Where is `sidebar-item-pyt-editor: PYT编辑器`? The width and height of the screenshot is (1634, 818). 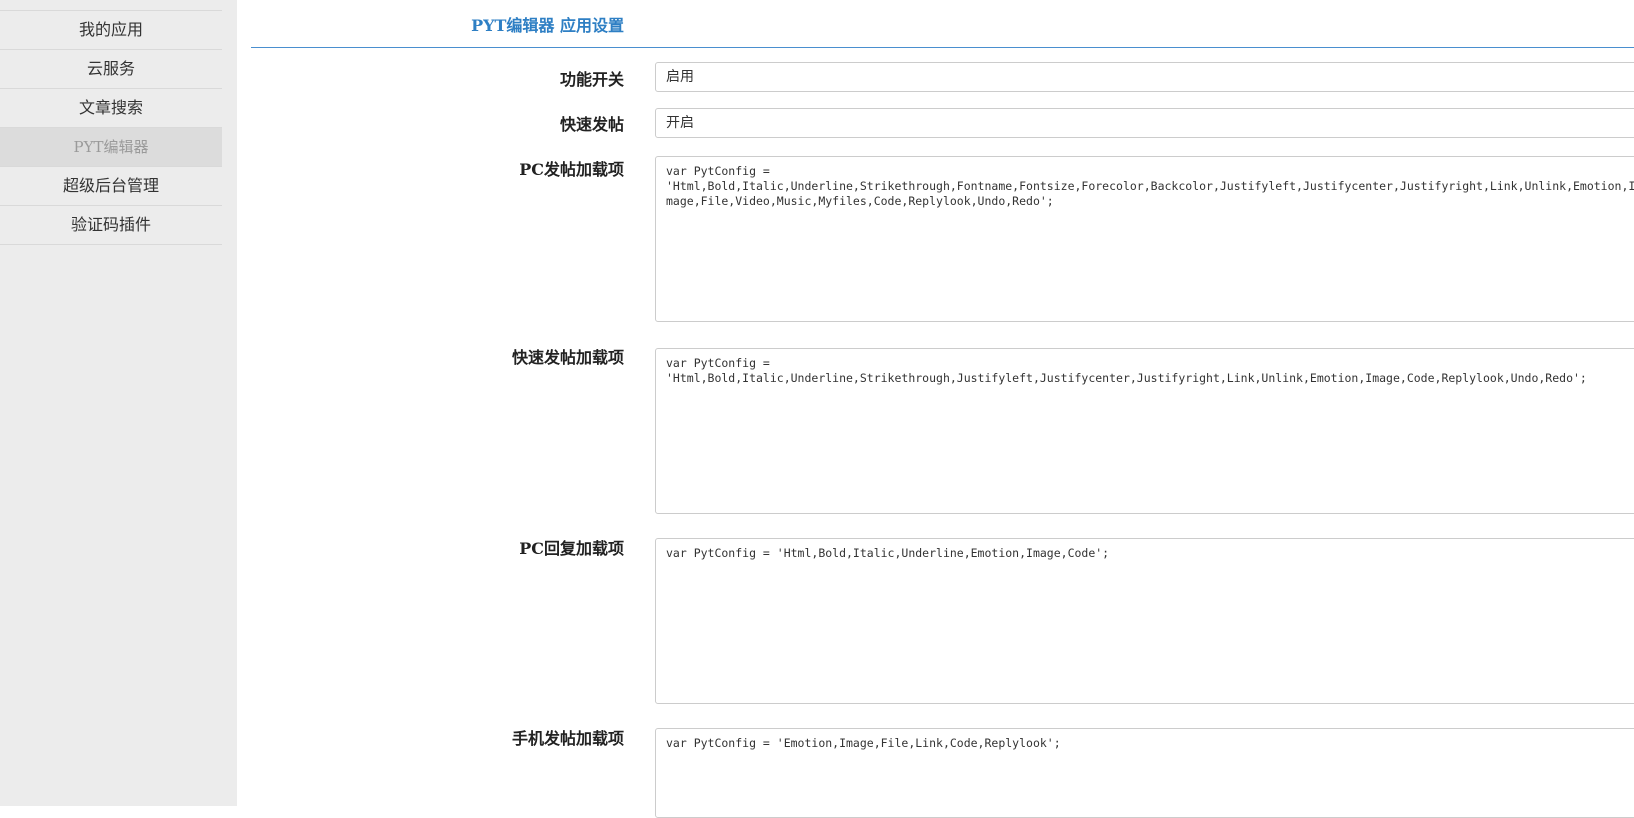
sidebar-item-pyt-editor: PYT编辑器 is located at coordinates (111, 147).